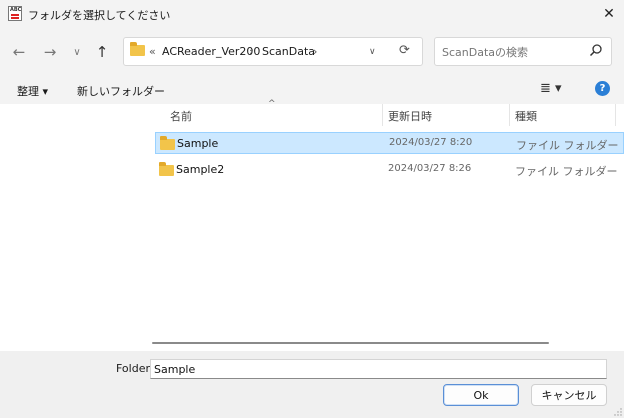 This screenshot has height=418, width=624. Describe the element at coordinates (50, 52) in the screenshot. I see `forward-arrow-icon: →` at that location.